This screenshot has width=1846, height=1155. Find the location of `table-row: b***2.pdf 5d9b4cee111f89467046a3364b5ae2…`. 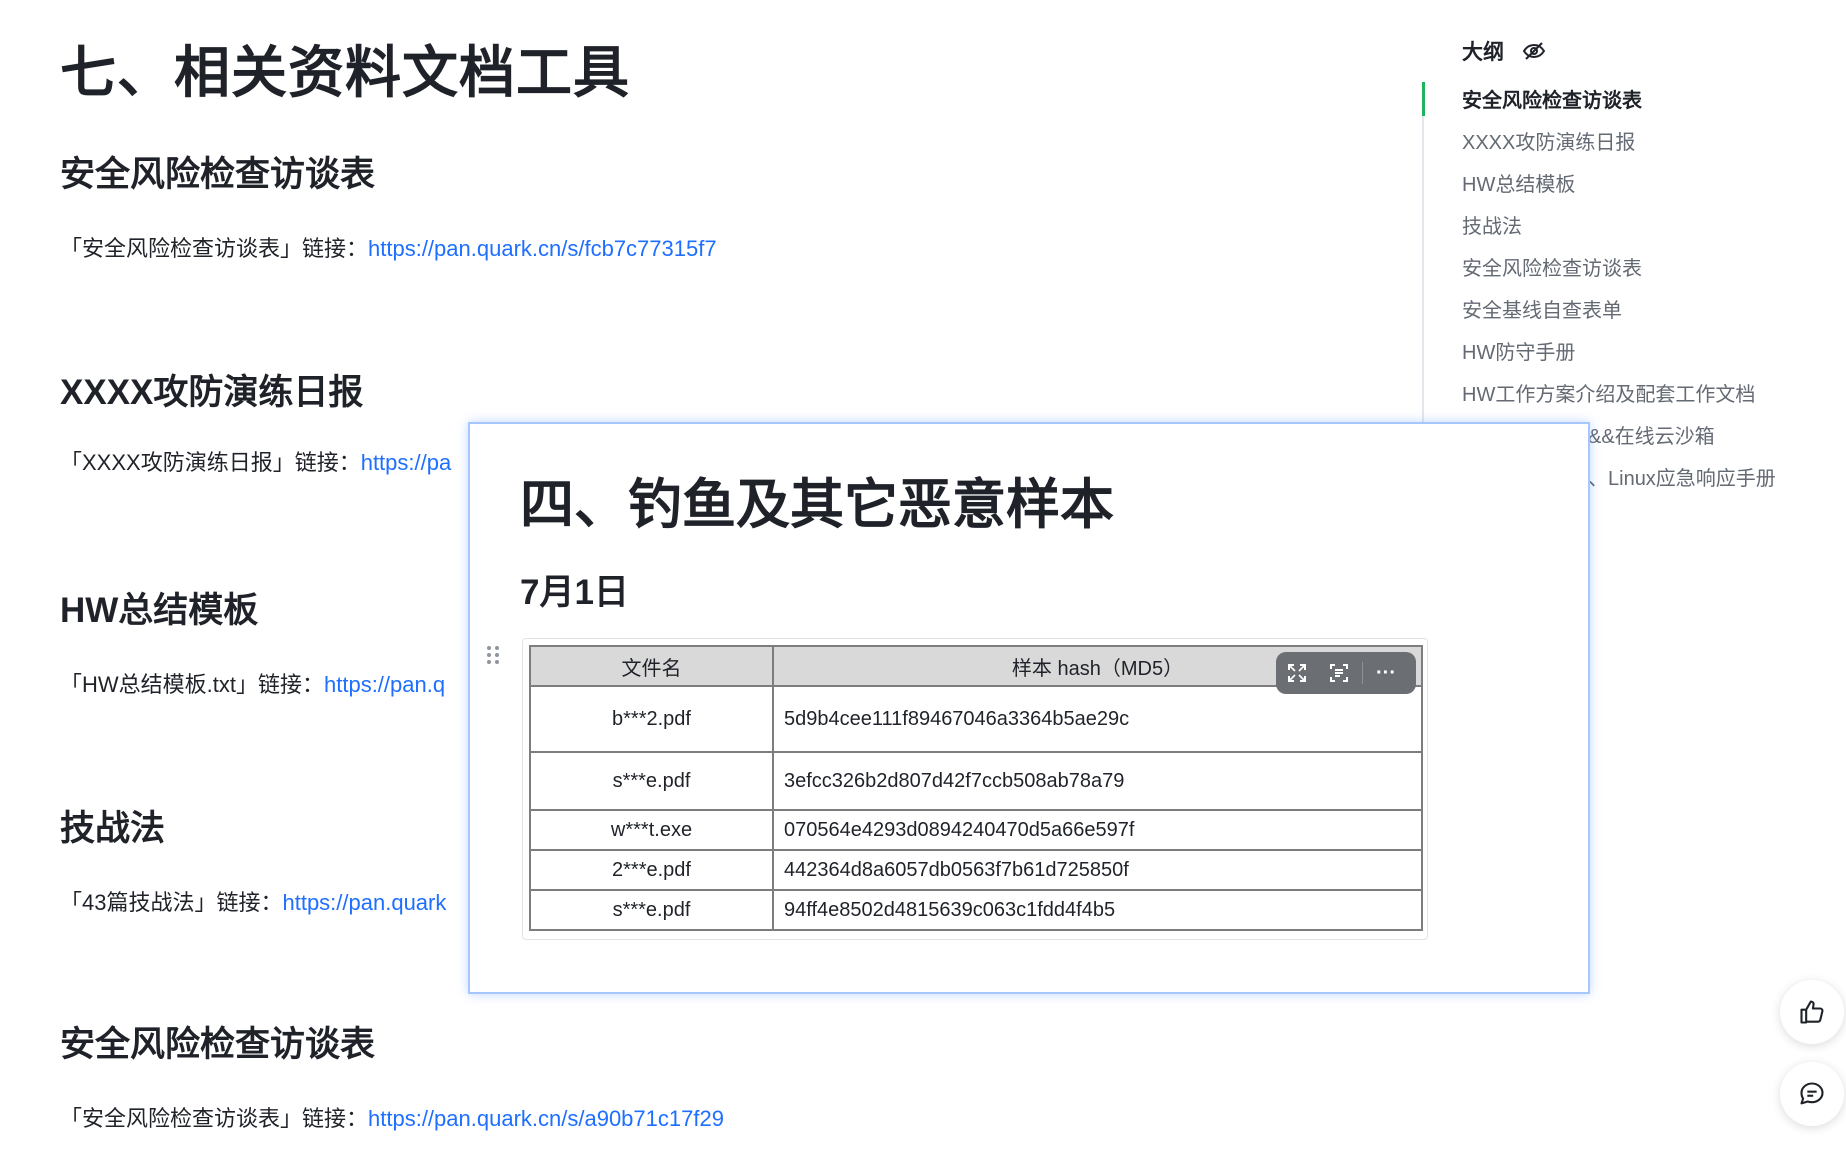

table-row: b***2.pdf 5d9b4cee111f89467046a3364b5ae2… is located at coordinates (976, 719).